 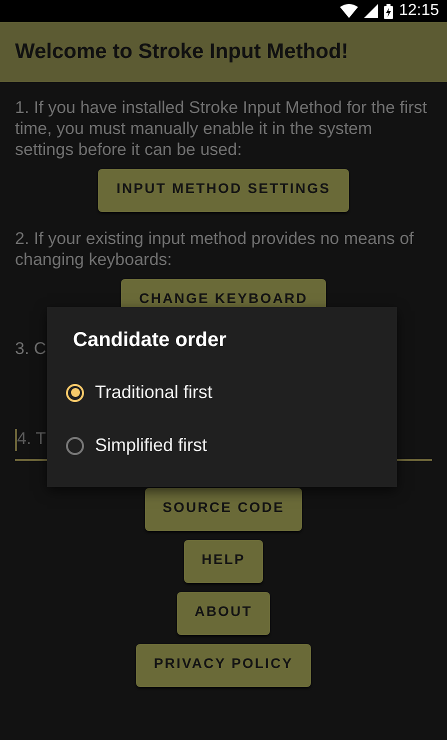 I want to click on instruction-text: 2. If your existing input method provides no means of changing keyboards:, so click(x=215, y=249).